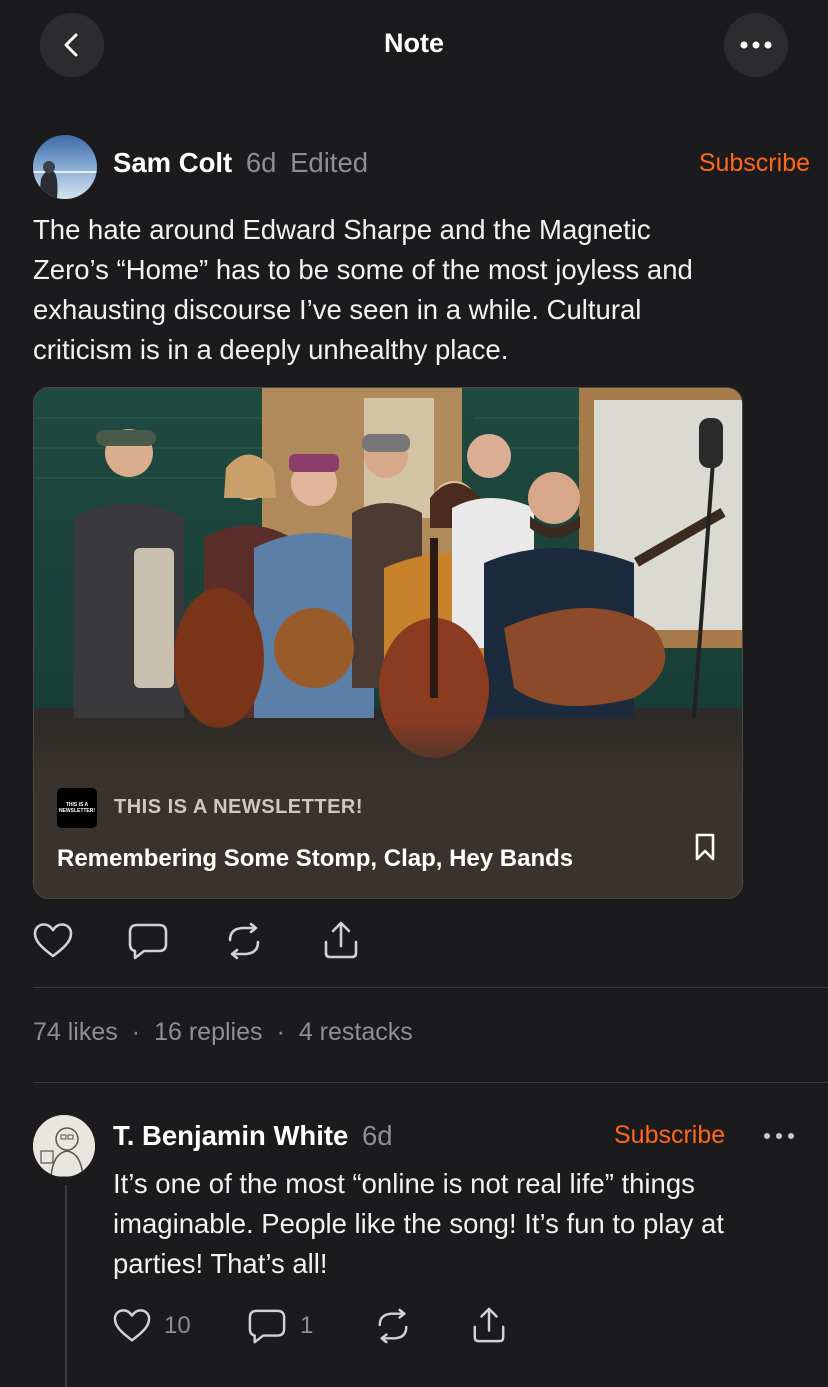  Describe the element at coordinates (208, 1032) in the screenshot. I see `replies-count: 16 replies` at that location.